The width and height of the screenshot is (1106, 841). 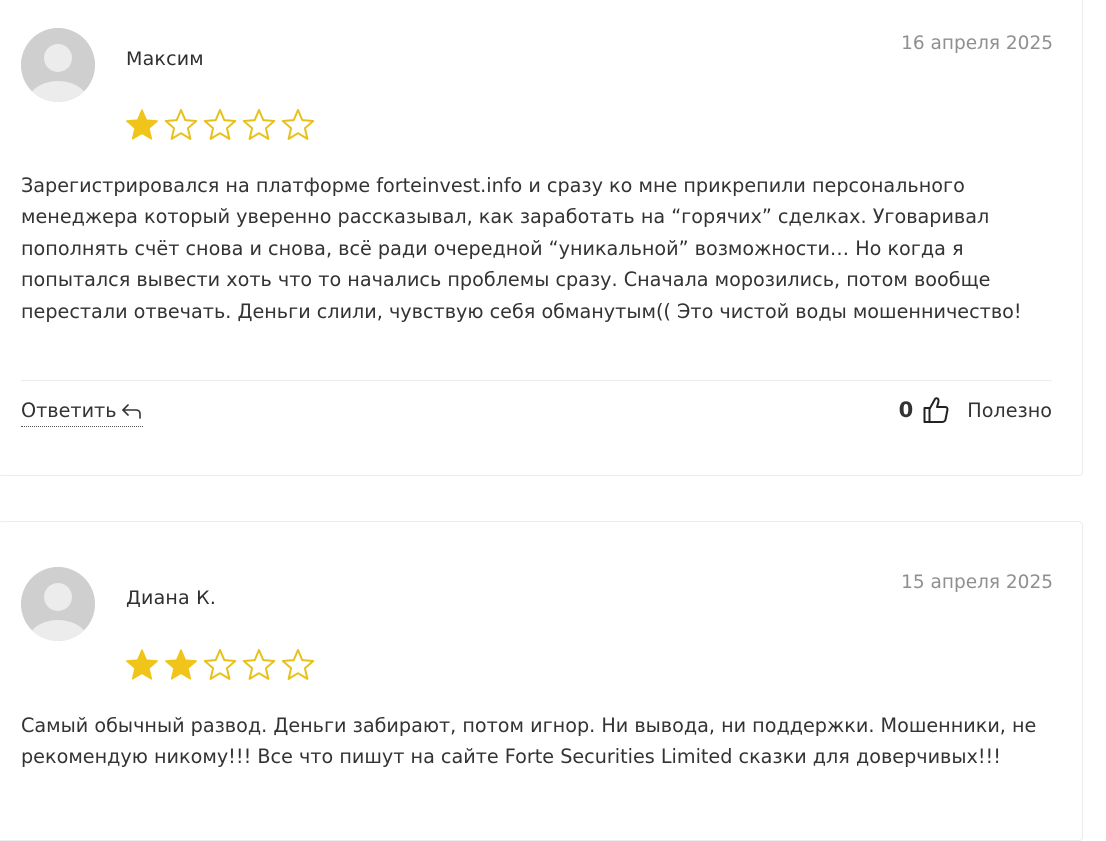 I want to click on reply-label: Ответить, so click(x=69, y=410).